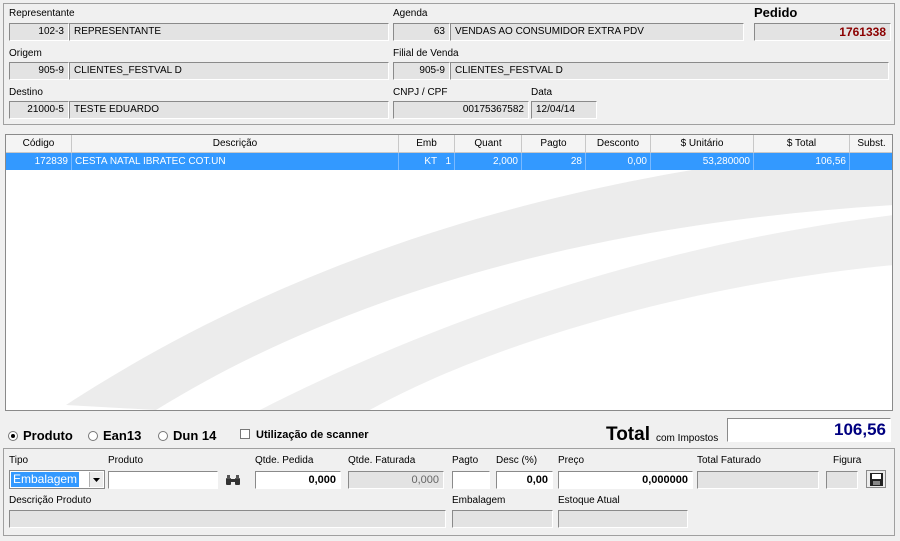 The height and width of the screenshot is (541, 900). Describe the element at coordinates (42, 13) in the screenshot. I see `representante-label: Representante` at that location.